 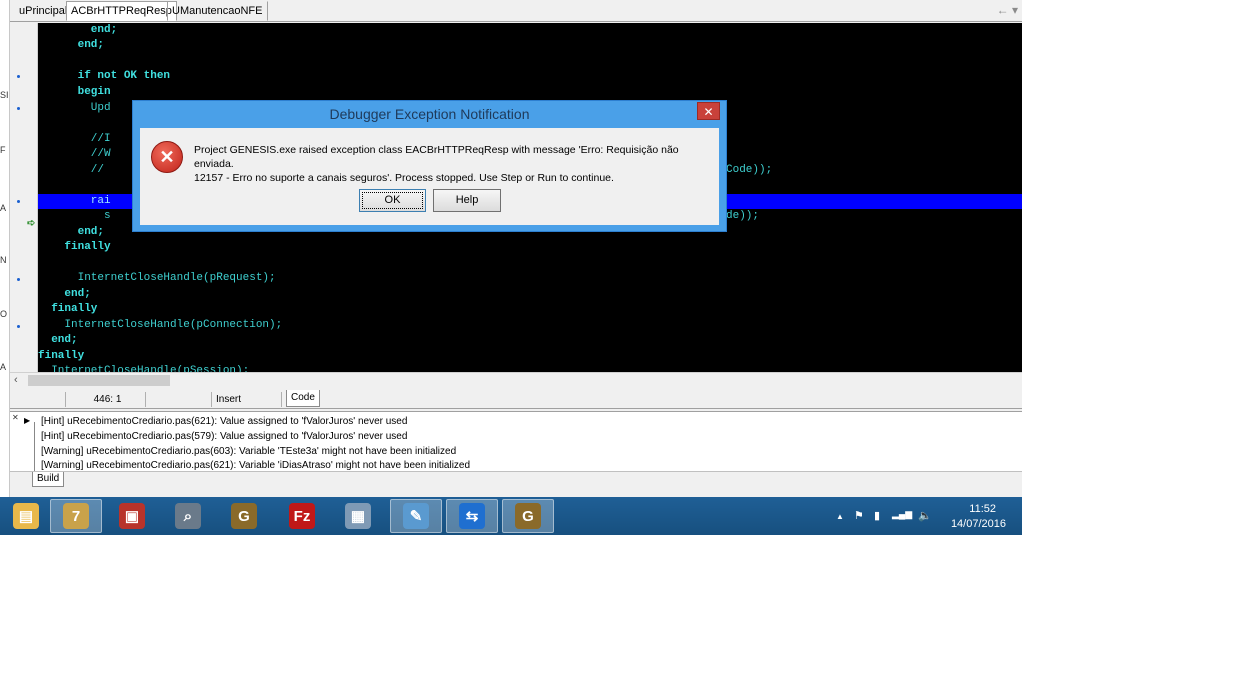 I want to click on strip-text: O, so click(x=4, y=314).